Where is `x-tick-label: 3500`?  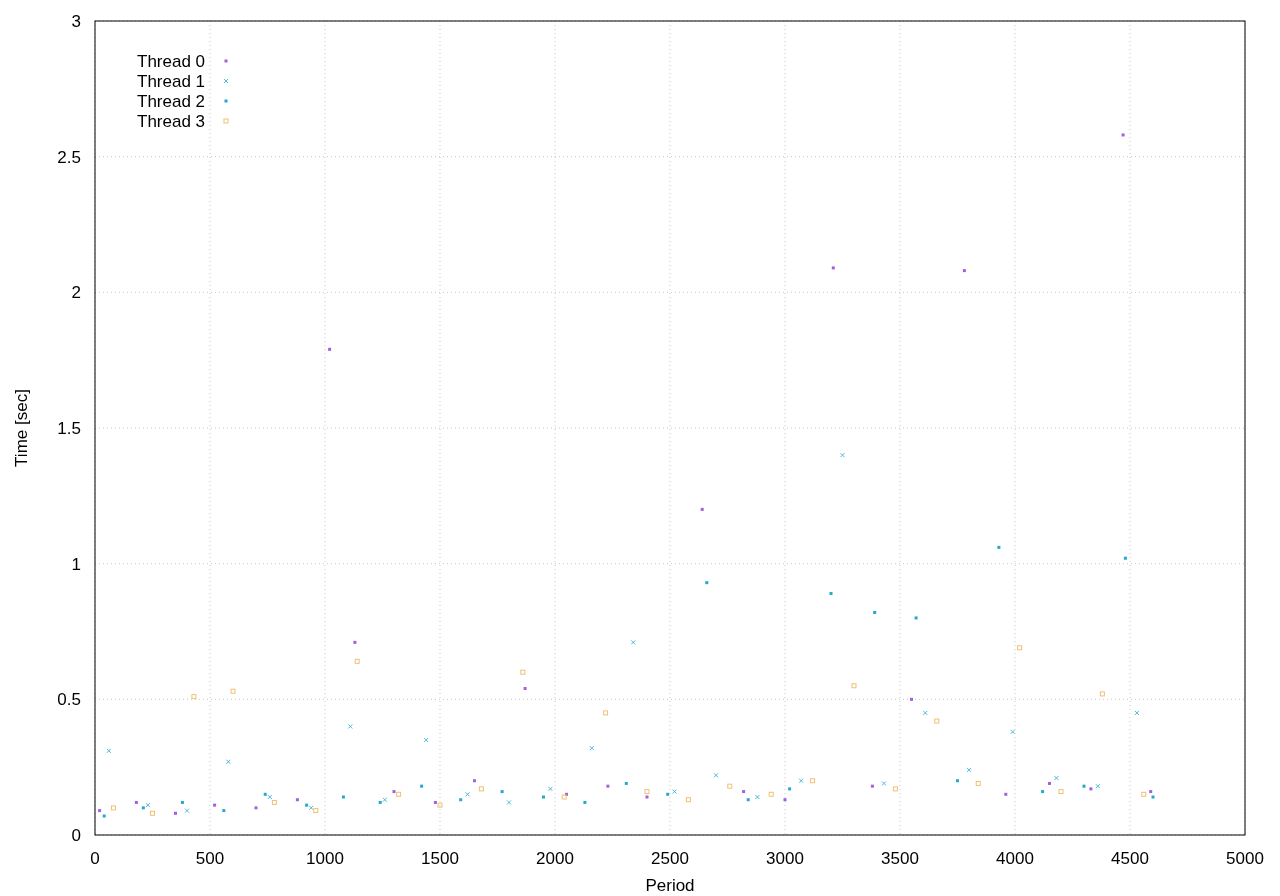 x-tick-label: 3500 is located at coordinates (900, 858).